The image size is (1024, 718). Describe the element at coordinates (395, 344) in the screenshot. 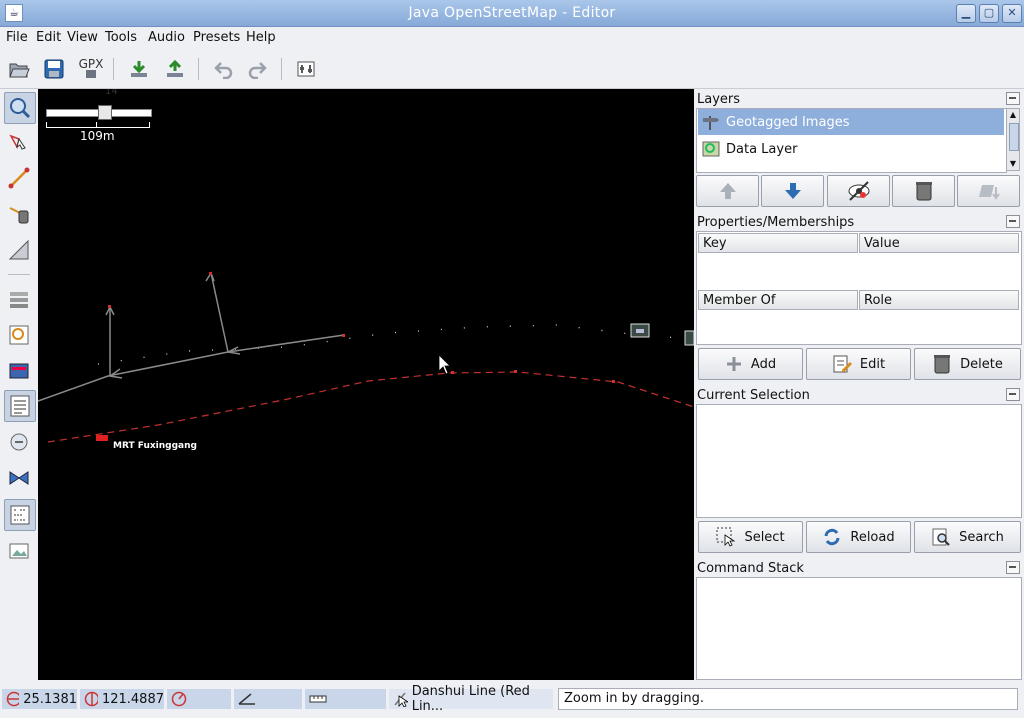

I see `dotted-way` at that location.